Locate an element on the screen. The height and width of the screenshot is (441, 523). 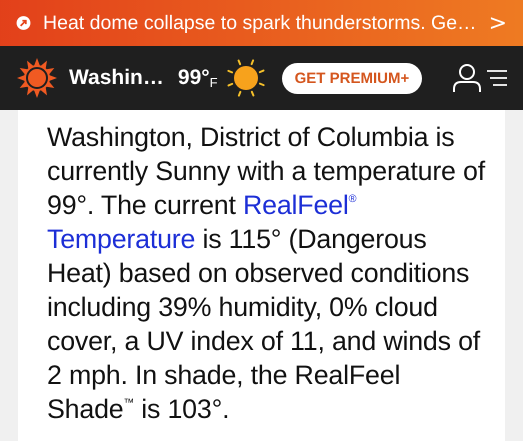
account-icon is located at coordinates (467, 78).